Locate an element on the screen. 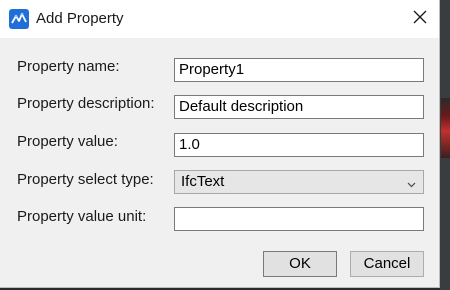  property-value-input: 1.0 is located at coordinates (299, 145).